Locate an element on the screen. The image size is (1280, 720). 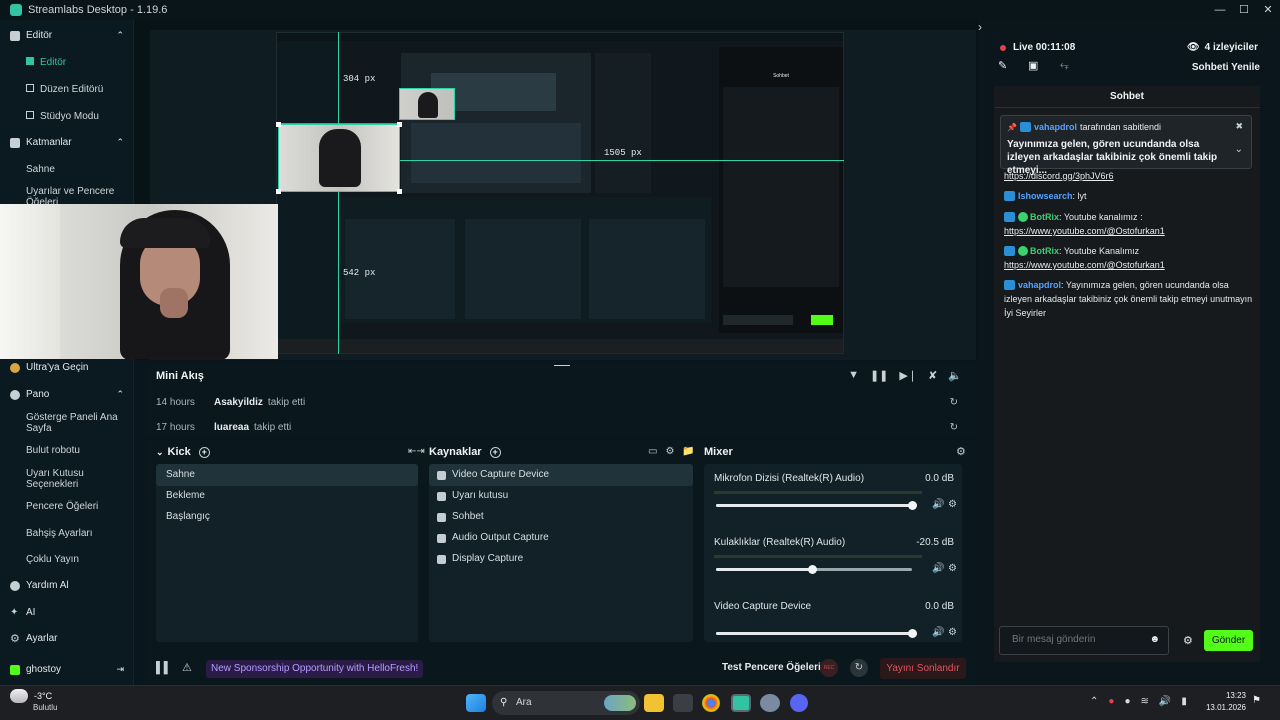
source-item: Video Capture Device is located at coordinates (493, 475).